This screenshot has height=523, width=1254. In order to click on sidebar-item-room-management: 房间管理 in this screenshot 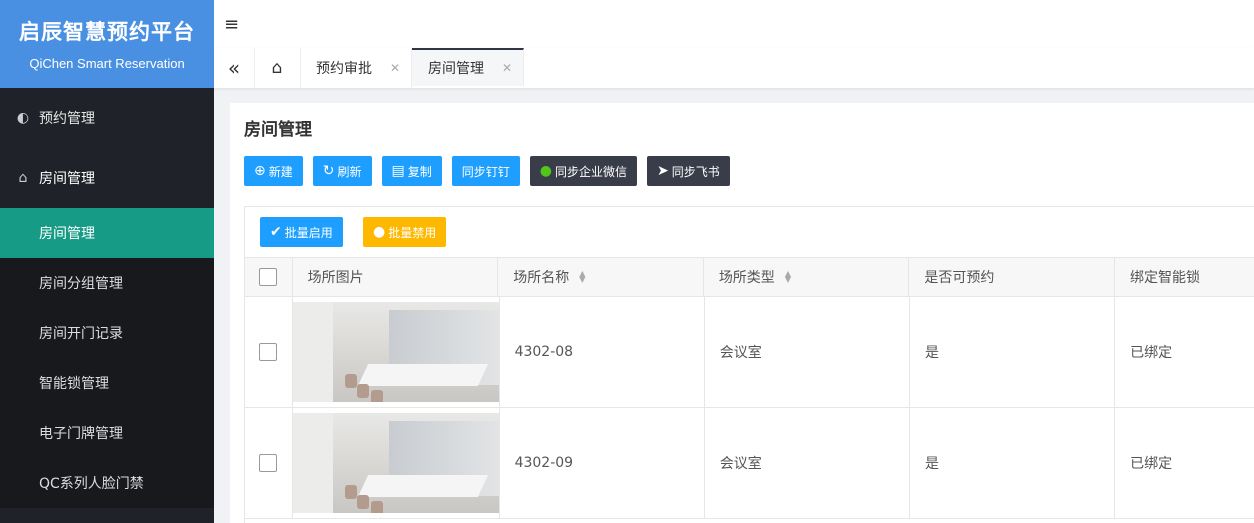, I will do `click(107, 233)`.